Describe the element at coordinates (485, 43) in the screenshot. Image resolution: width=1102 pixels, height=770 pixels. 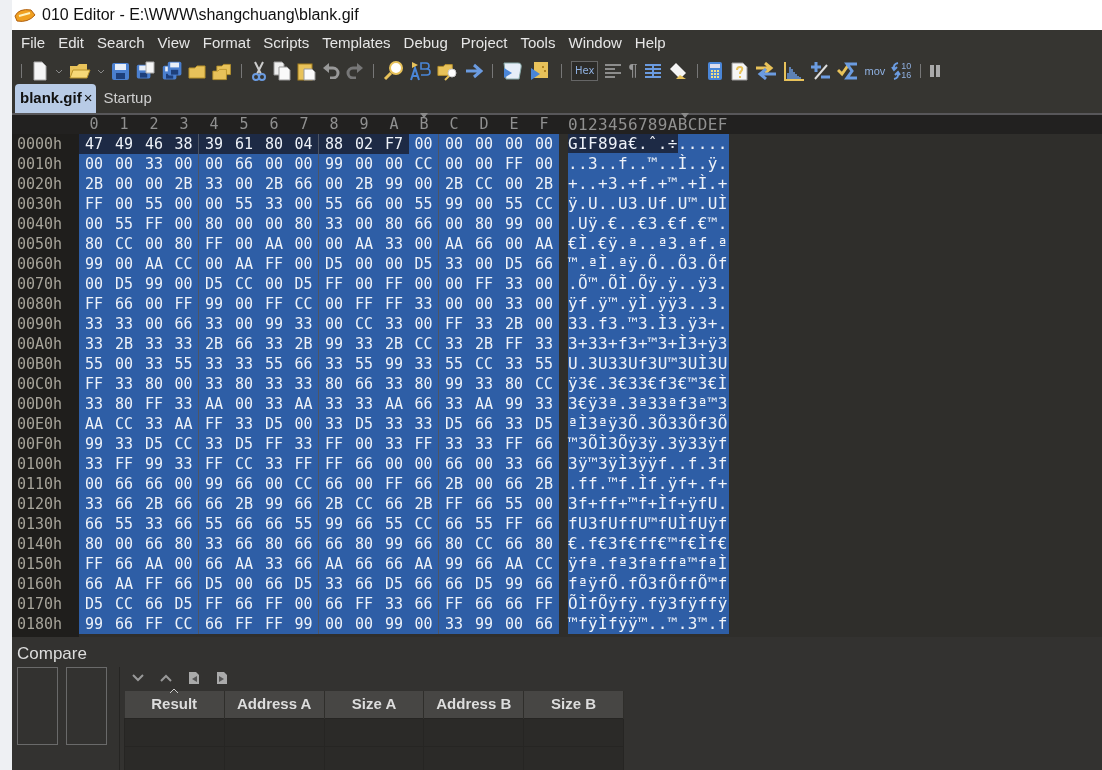
I see `menu-item: Project` at that location.